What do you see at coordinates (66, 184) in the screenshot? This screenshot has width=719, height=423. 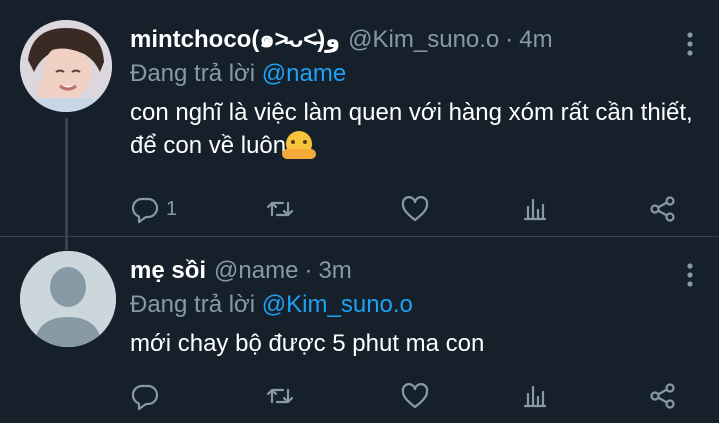 I see `thread-connector-line` at bounding box center [66, 184].